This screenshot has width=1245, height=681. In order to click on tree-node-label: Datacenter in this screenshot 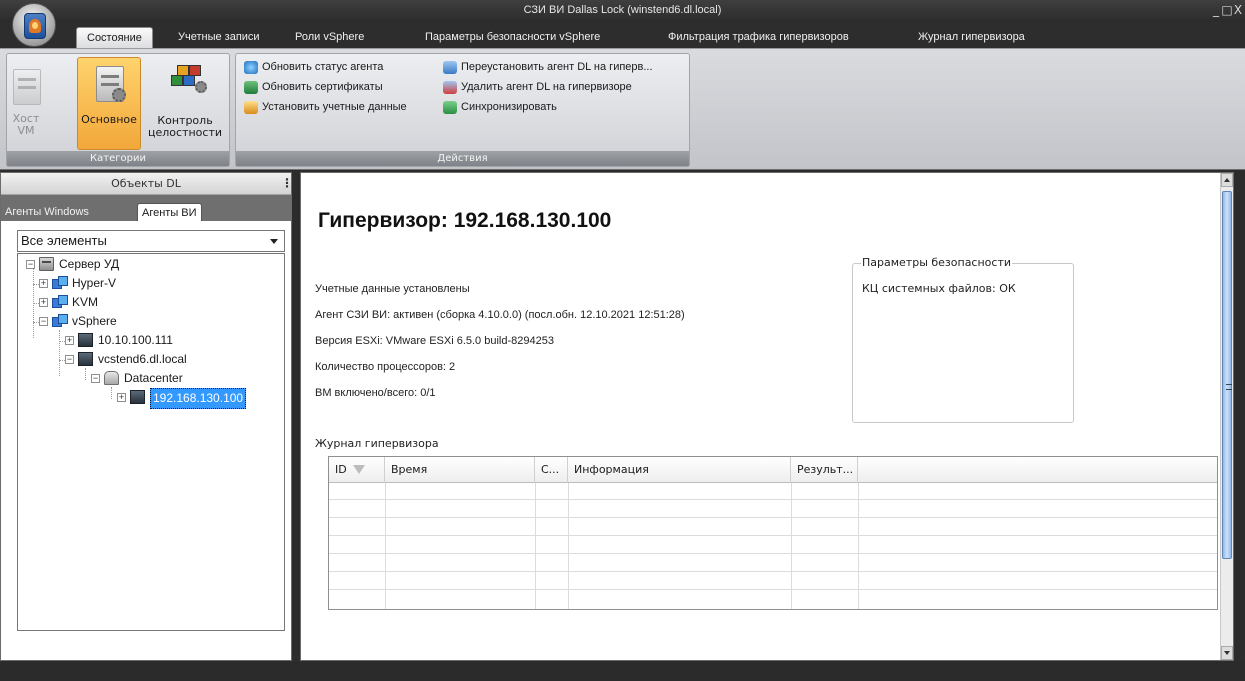, I will do `click(153, 378)`.